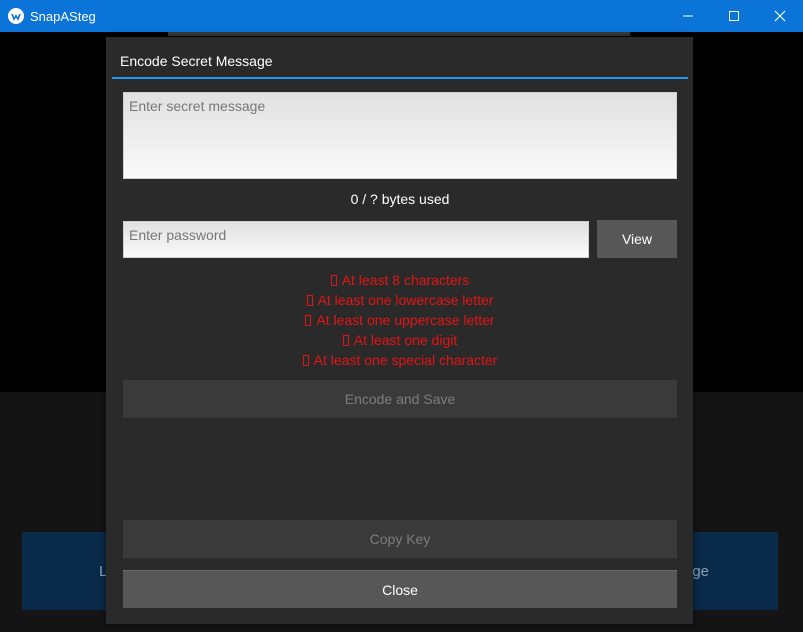 This screenshot has height=632, width=803. I want to click on rule-item: At least one digit, so click(400, 340).